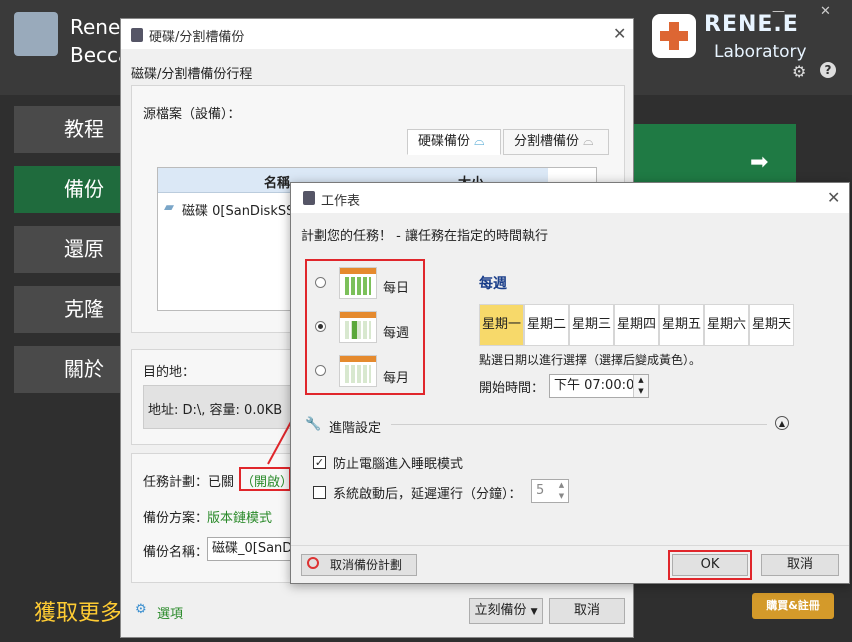 The height and width of the screenshot is (642, 852). Describe the element at coordinates (579, 424) in the screenshot. I see `advanced-divider` at that location.